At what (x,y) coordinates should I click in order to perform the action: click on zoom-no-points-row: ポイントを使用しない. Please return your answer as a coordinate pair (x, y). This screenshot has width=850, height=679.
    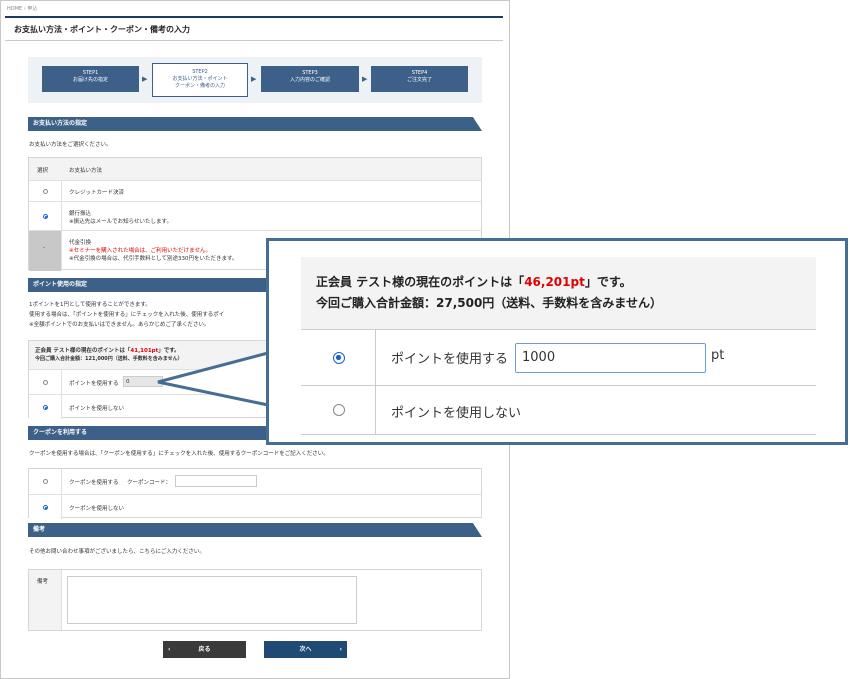
    Looking at the image, I should click on (558, 410).